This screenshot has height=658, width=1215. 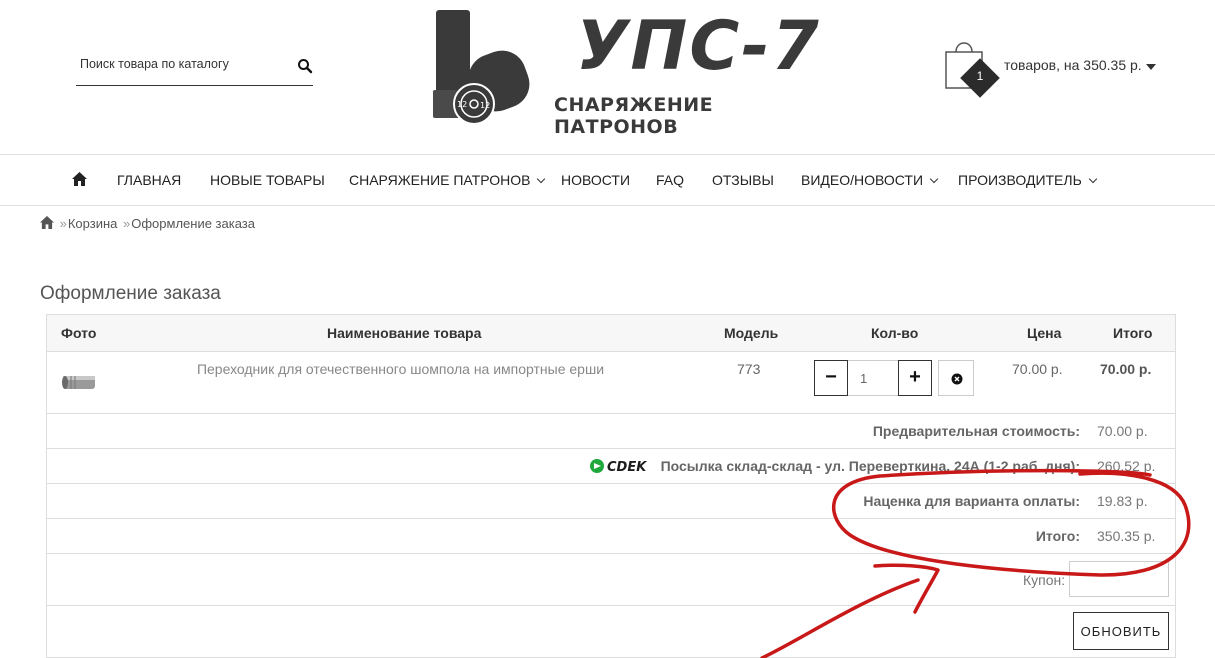 What do you see at coordinates (79, 382) in the screenshot?
I see `product-thumbnail` at bounding box center [79, 382].